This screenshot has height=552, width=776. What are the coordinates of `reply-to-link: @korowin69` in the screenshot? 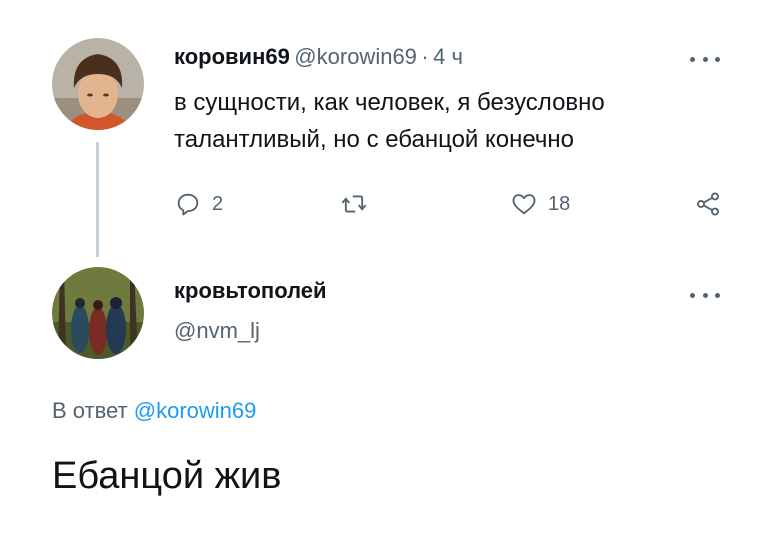 It's located at (195, 410).